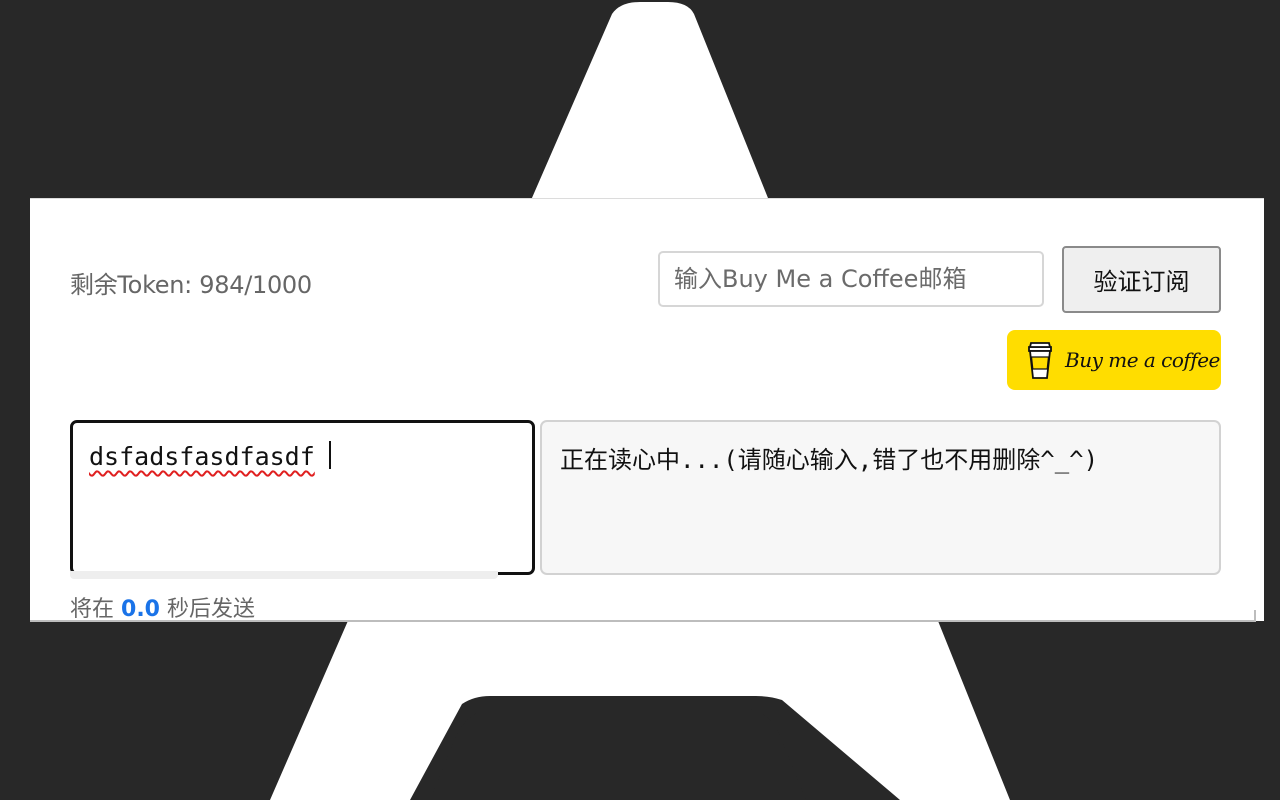 The width and height of the screenshot is (1280, 800). What do you see at coordinates (202, 456) in the screenshot?
I see `thought-input-text: dsfadsfasdfasdf` at bounding box center [202, 456].